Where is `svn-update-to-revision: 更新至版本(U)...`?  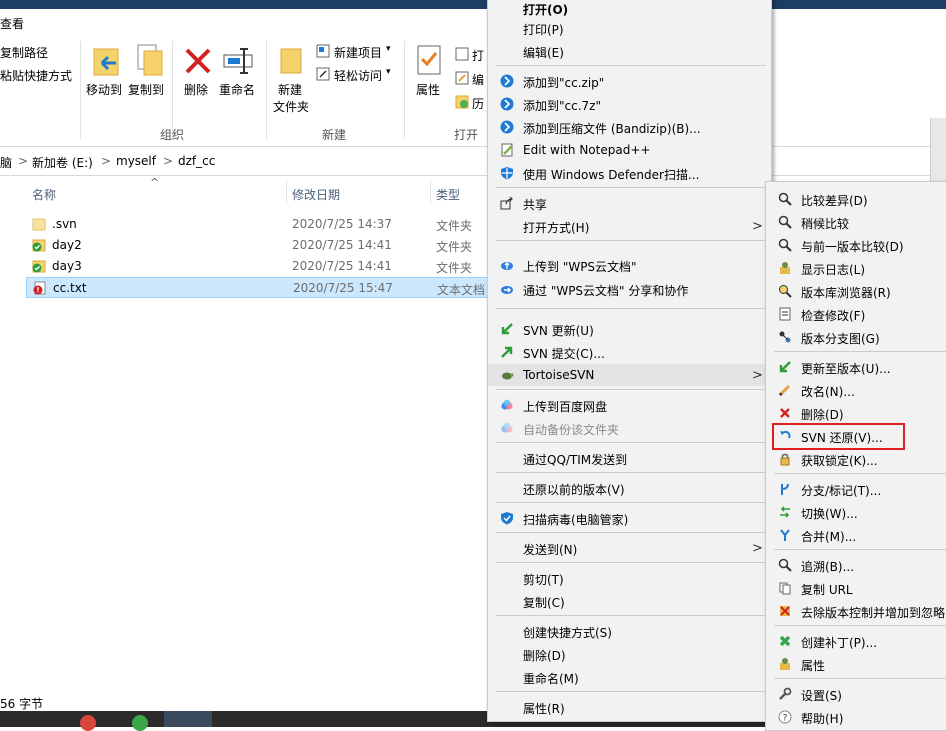
svn-update-to-revision: 更新至版本(U)... is located at coordinates (856, 367).